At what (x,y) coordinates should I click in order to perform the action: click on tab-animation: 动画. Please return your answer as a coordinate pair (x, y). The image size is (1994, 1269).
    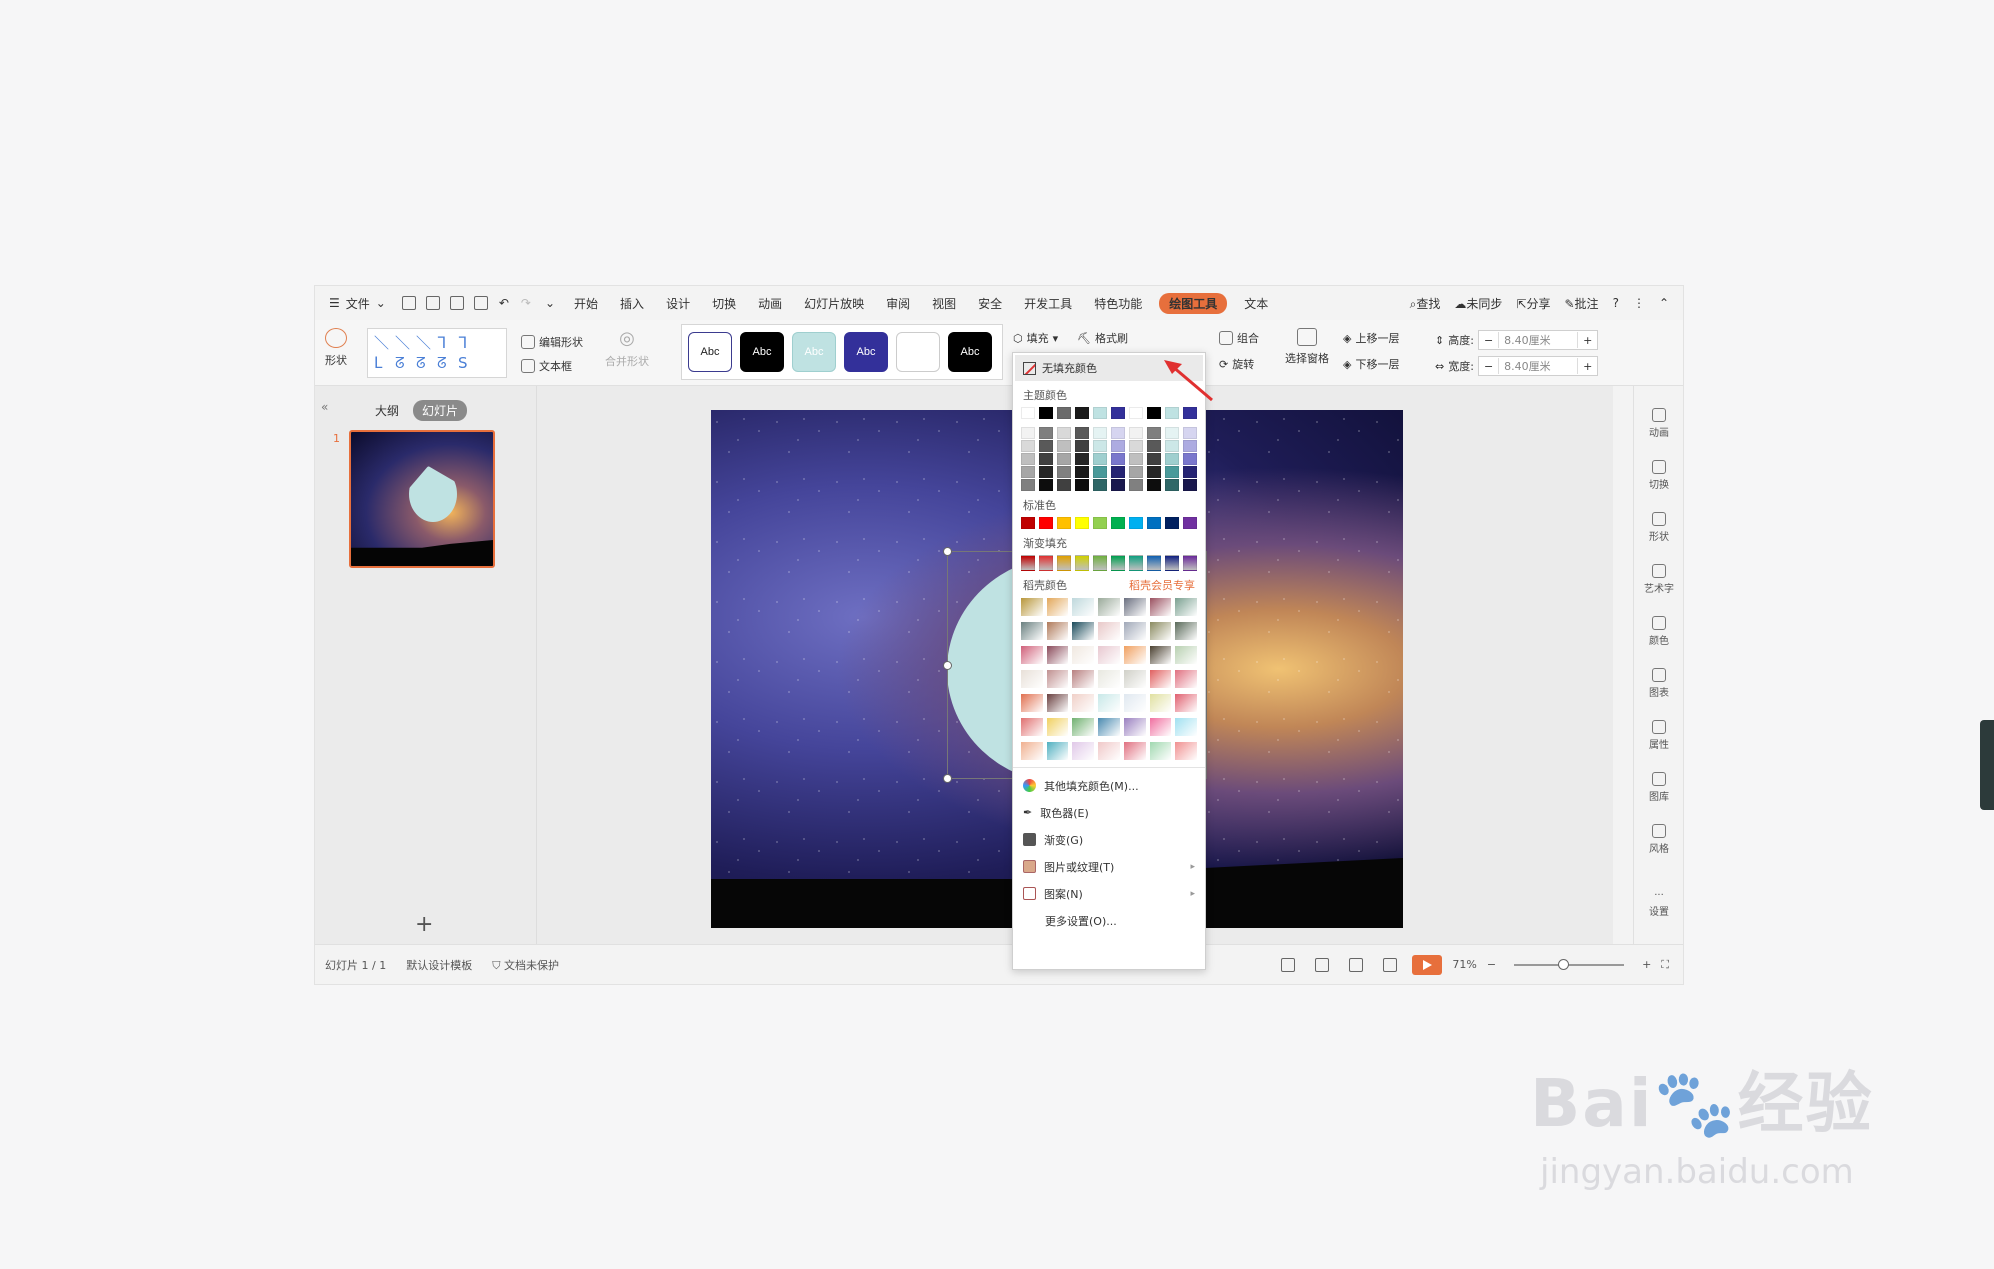
    Looking at the image, I should click on (770, 303).